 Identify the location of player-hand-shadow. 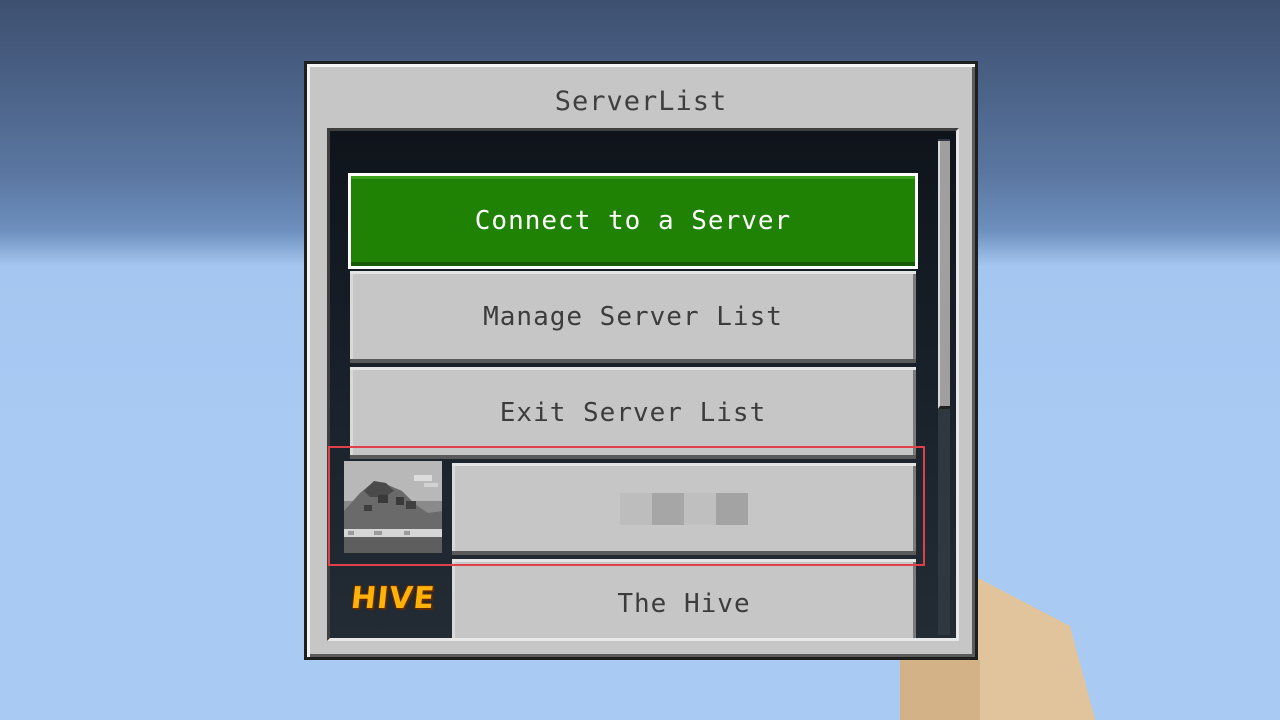
(940, 690).